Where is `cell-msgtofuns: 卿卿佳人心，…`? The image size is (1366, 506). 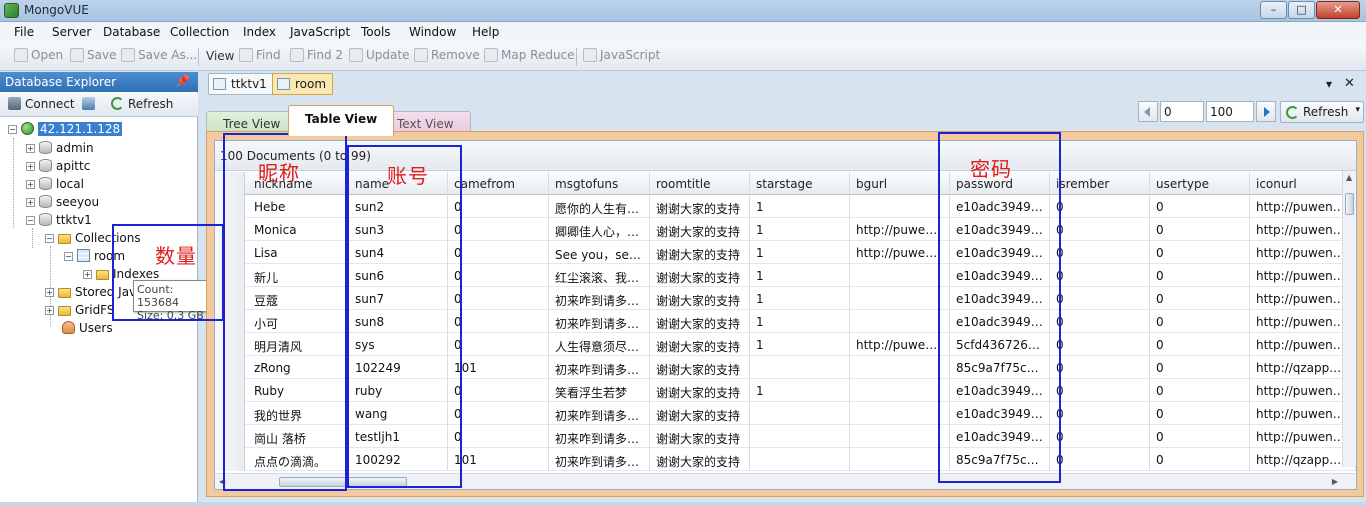 cell-msgtofuns: 卿卿佳人心，… is located at coordinates (599, 229).